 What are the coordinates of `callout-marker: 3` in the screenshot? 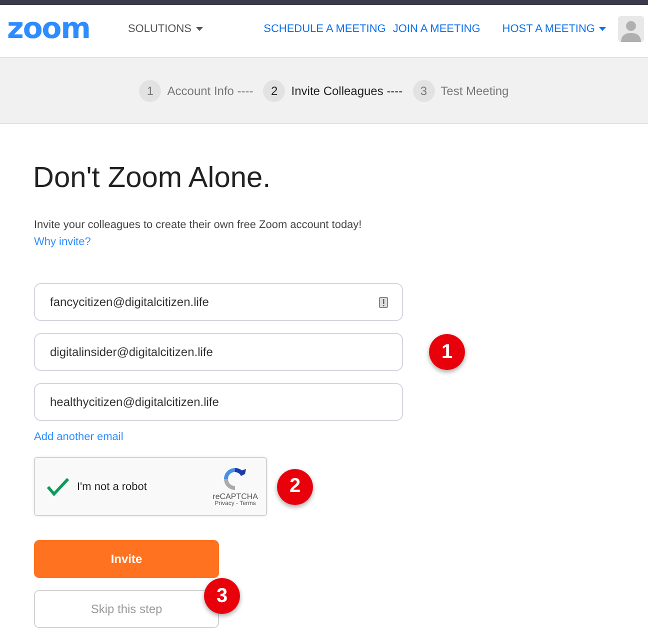 It's located at (222, 596).